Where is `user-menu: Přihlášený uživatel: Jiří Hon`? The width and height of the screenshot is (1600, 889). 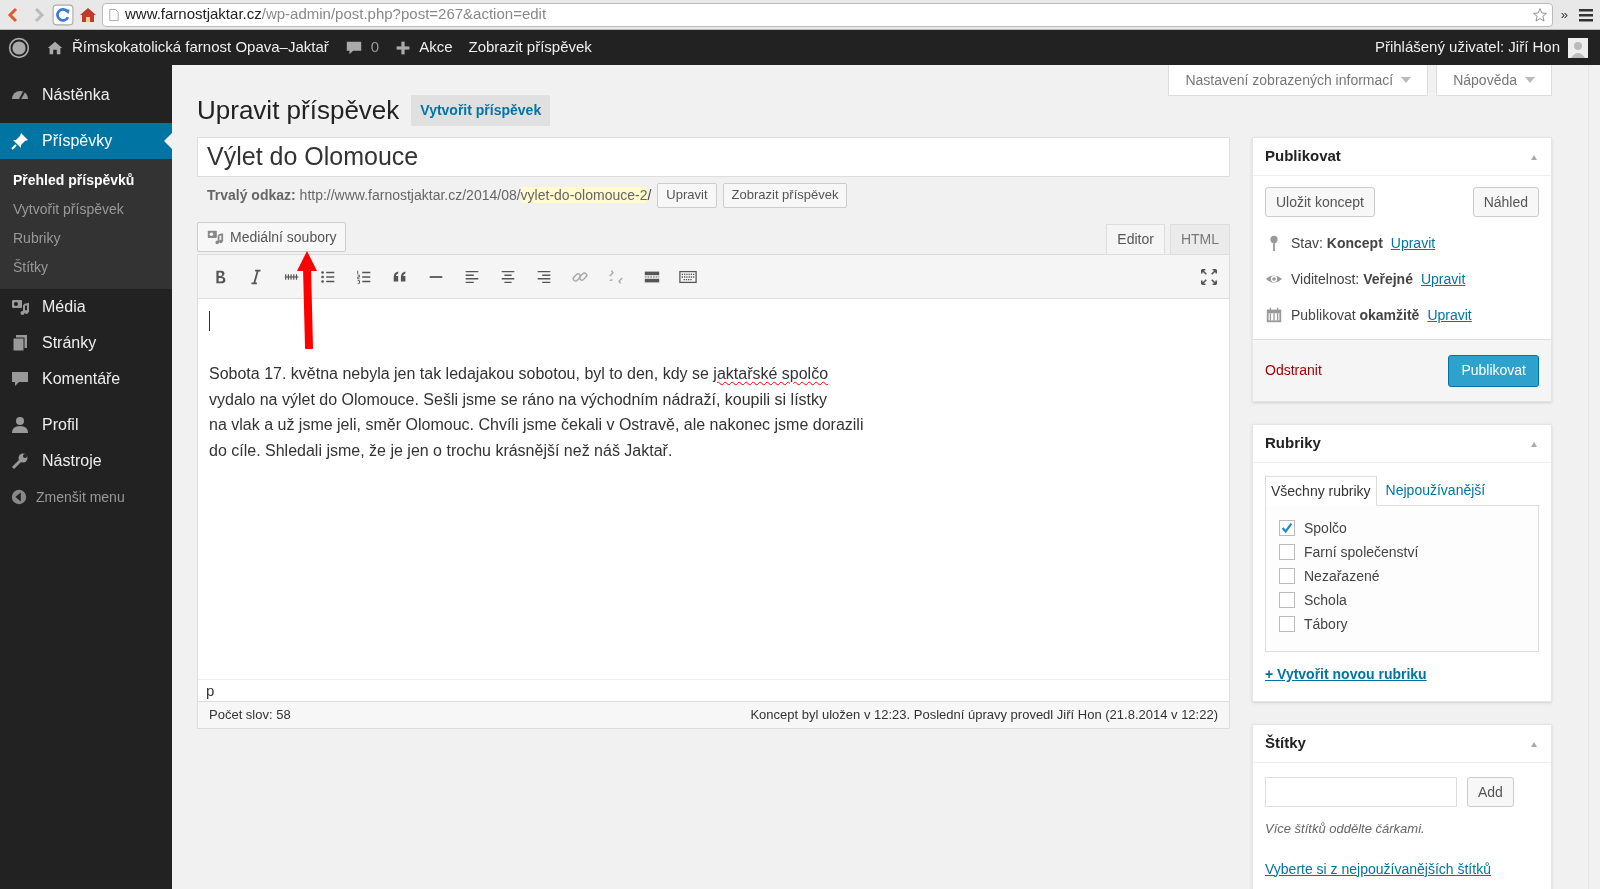
user-menu: Přihlášený uživatel: Jiří Hon is located at coordinates (1481, 47).